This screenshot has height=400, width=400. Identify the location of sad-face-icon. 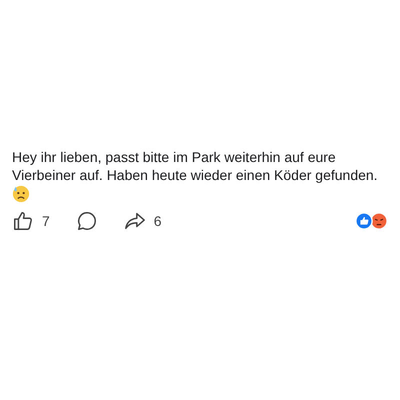
(21, 194).